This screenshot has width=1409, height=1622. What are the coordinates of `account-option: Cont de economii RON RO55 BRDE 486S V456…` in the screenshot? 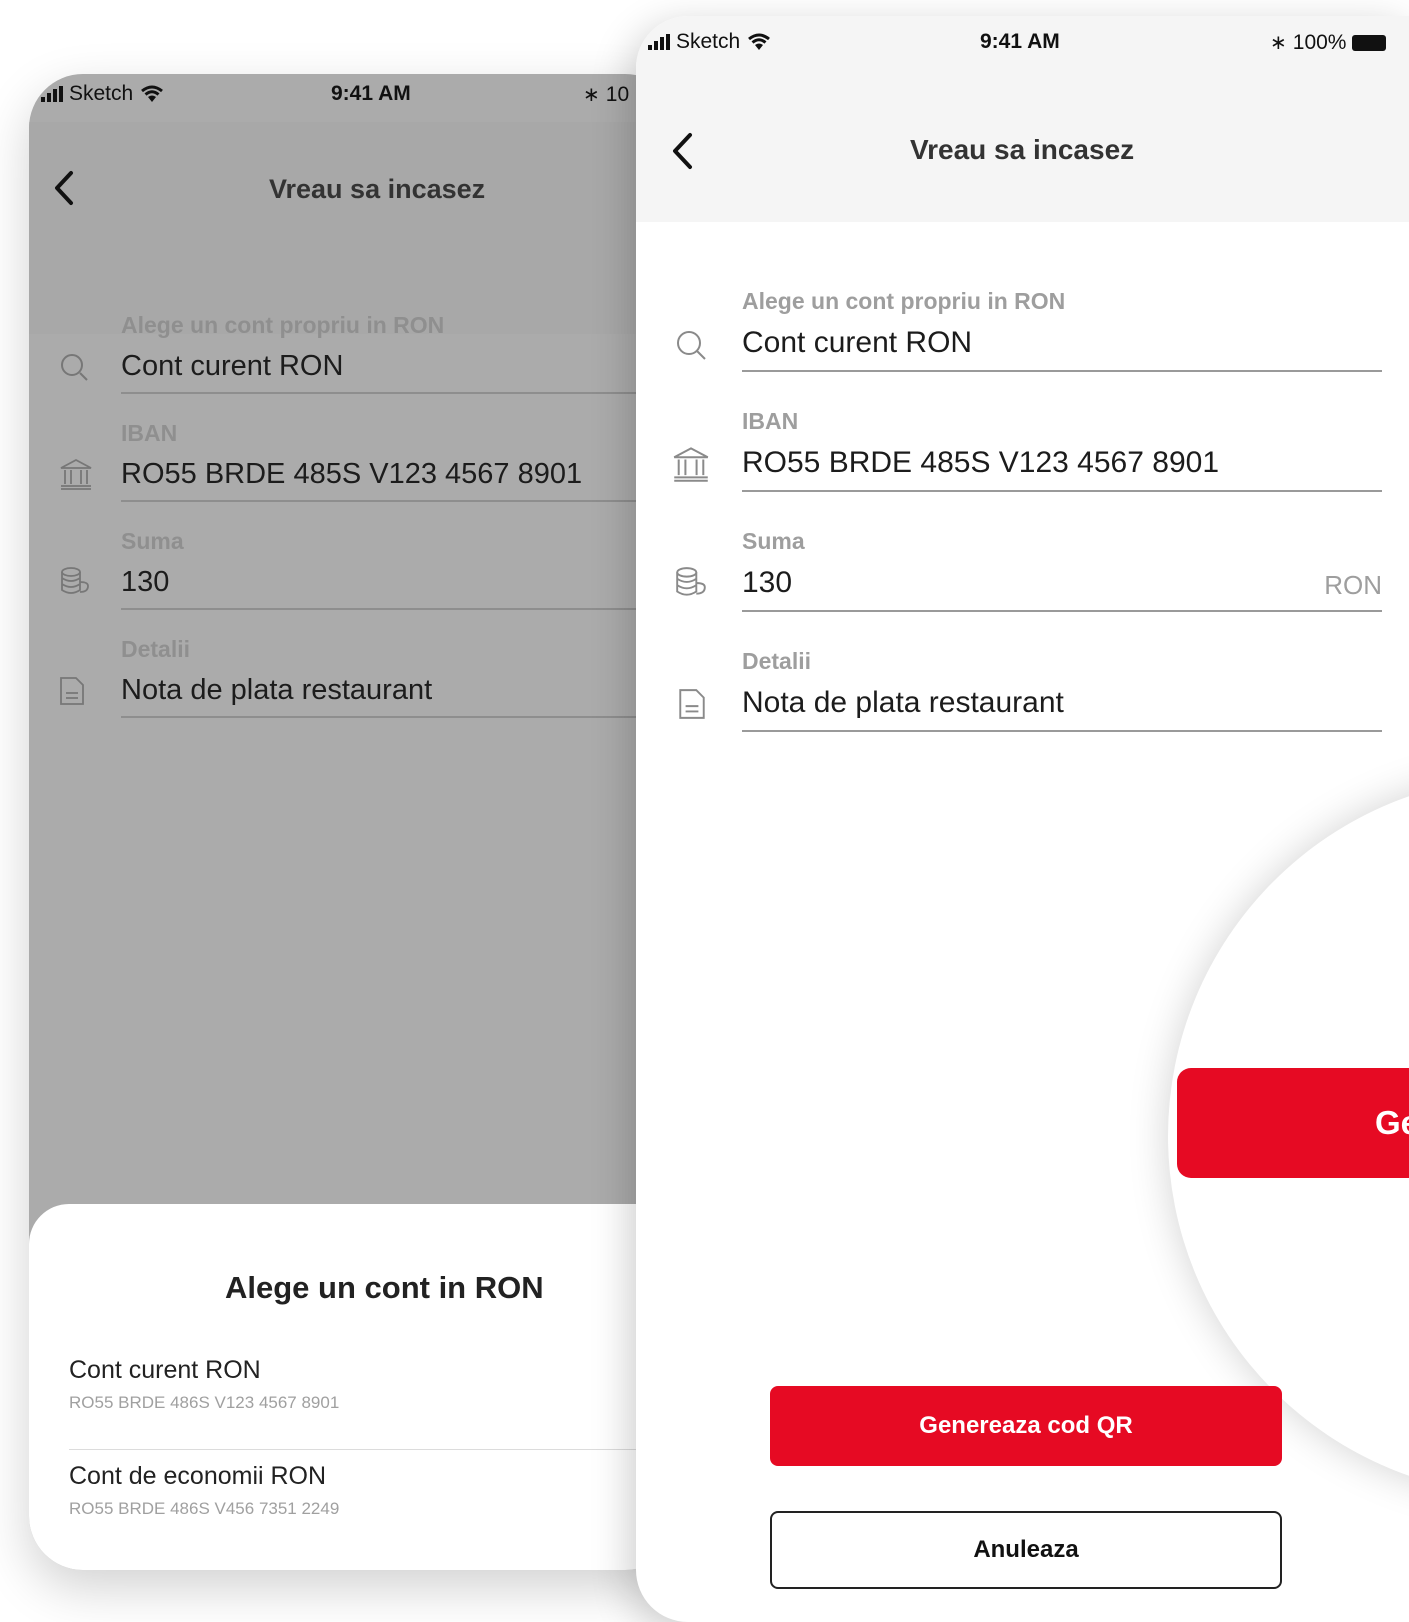 It's located at (374, 1490).